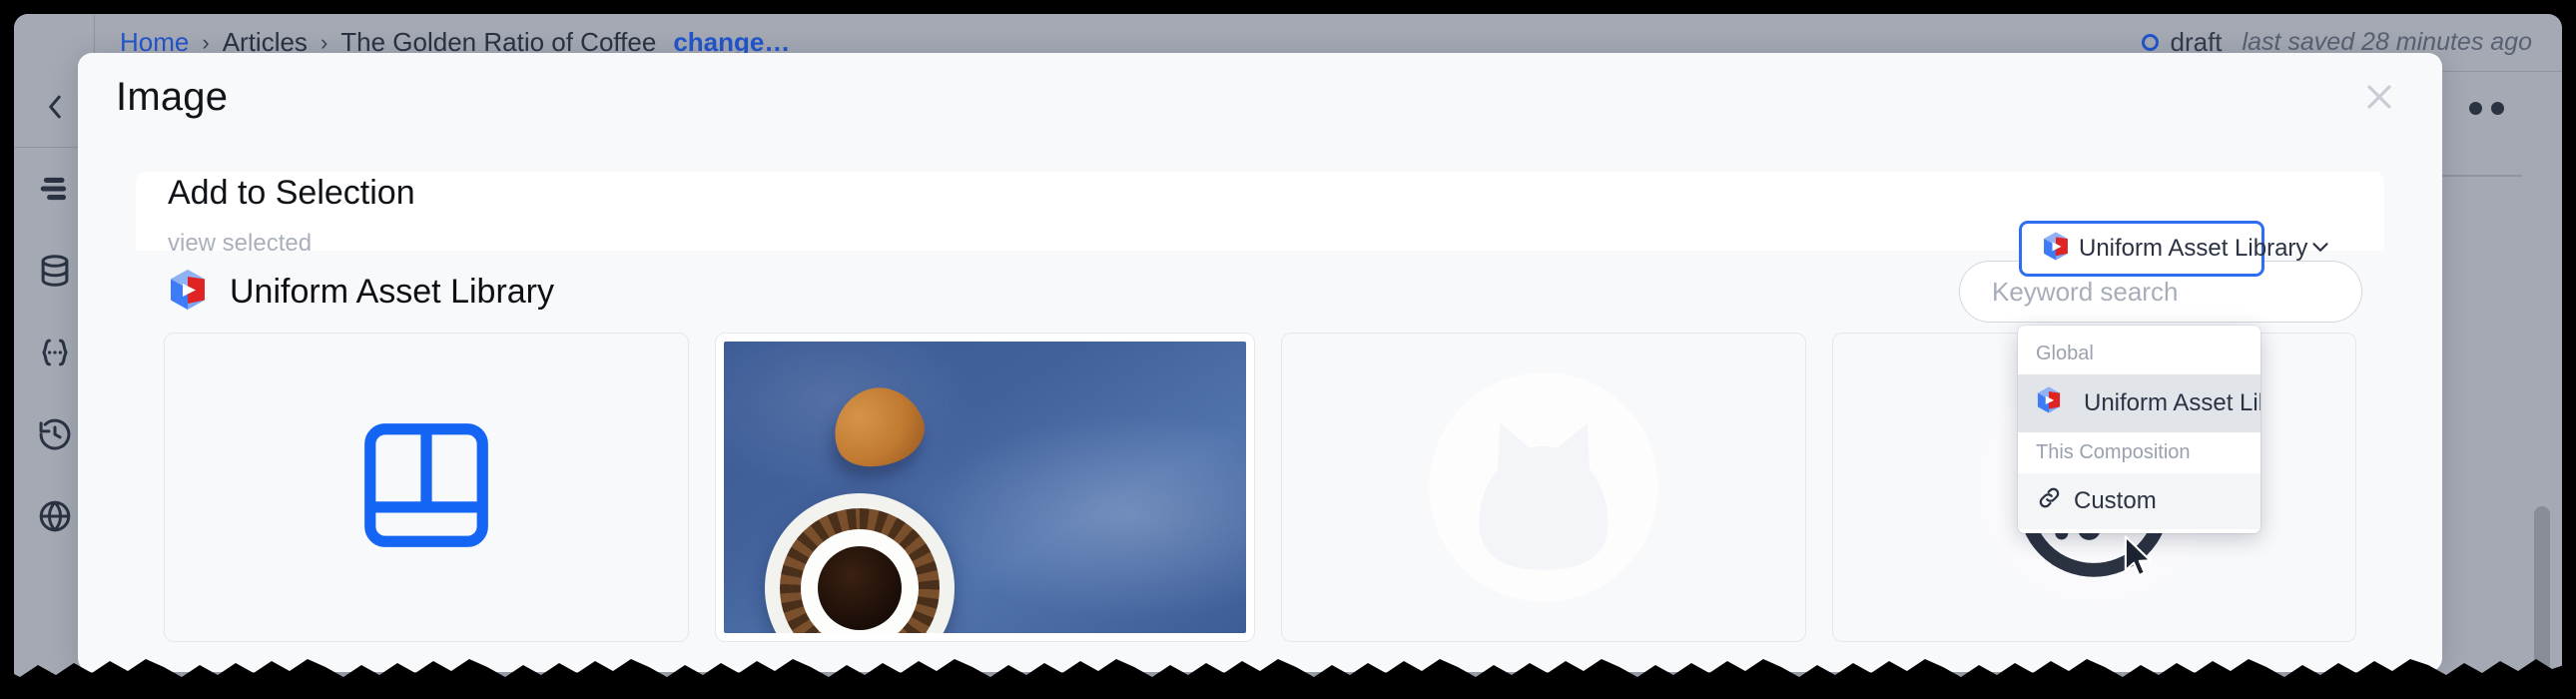  What do you see at coordinates (2150, 42) in the screenshot?
I see `draft-status-dot-icon` at bounding box center [2150, 42].